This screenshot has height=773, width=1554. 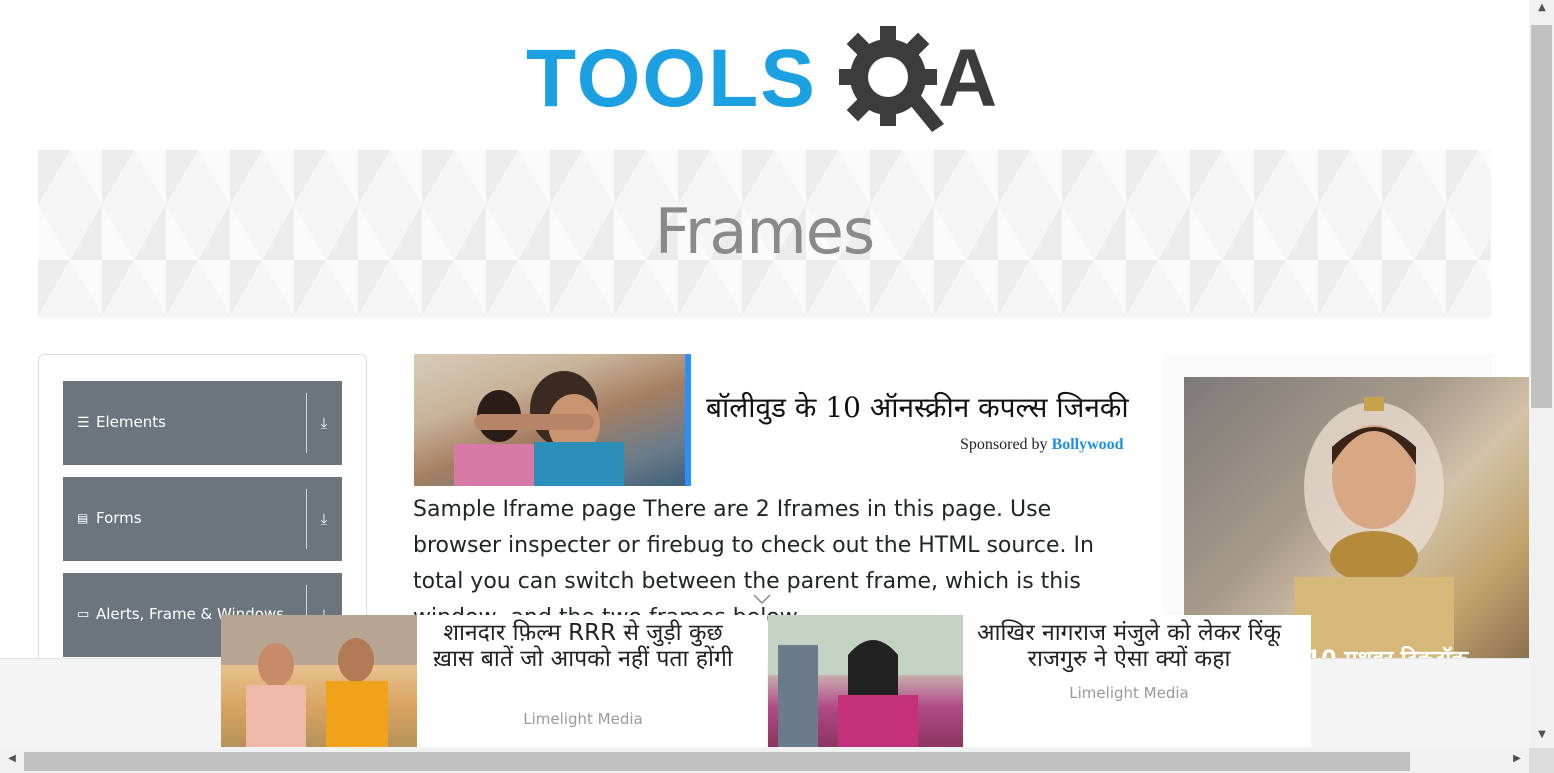 What do you see at coordinates (202, 423) in the screenshot?
I see `sidebar-group-elements: ☰ Elements ⤓` at bounding box center [202, 423].